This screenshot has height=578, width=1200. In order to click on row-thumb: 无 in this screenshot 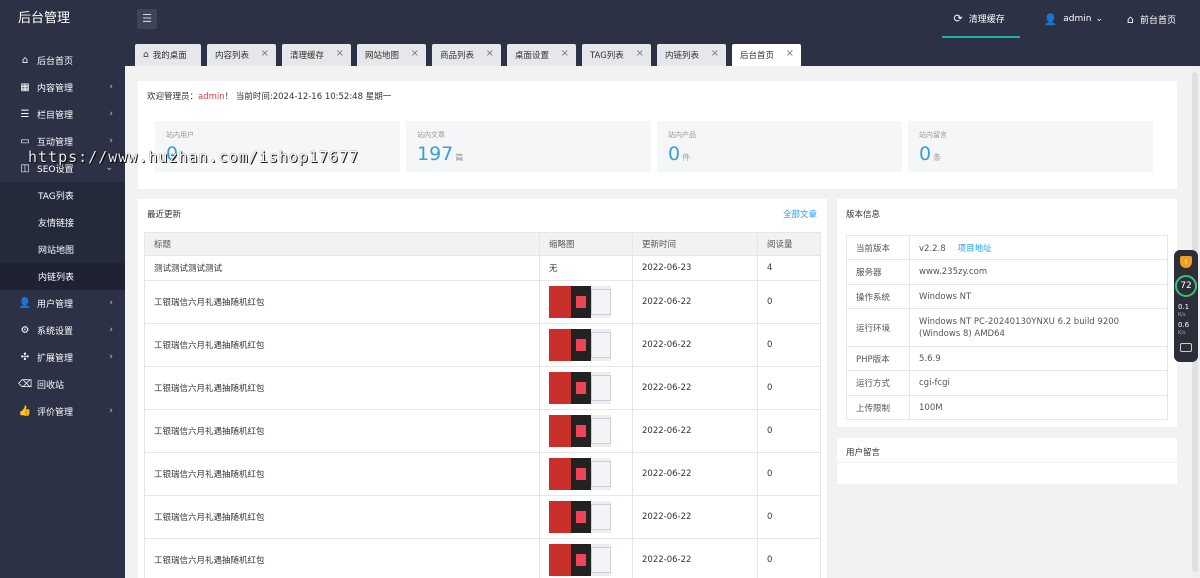, I will do `click(586, 268)`.